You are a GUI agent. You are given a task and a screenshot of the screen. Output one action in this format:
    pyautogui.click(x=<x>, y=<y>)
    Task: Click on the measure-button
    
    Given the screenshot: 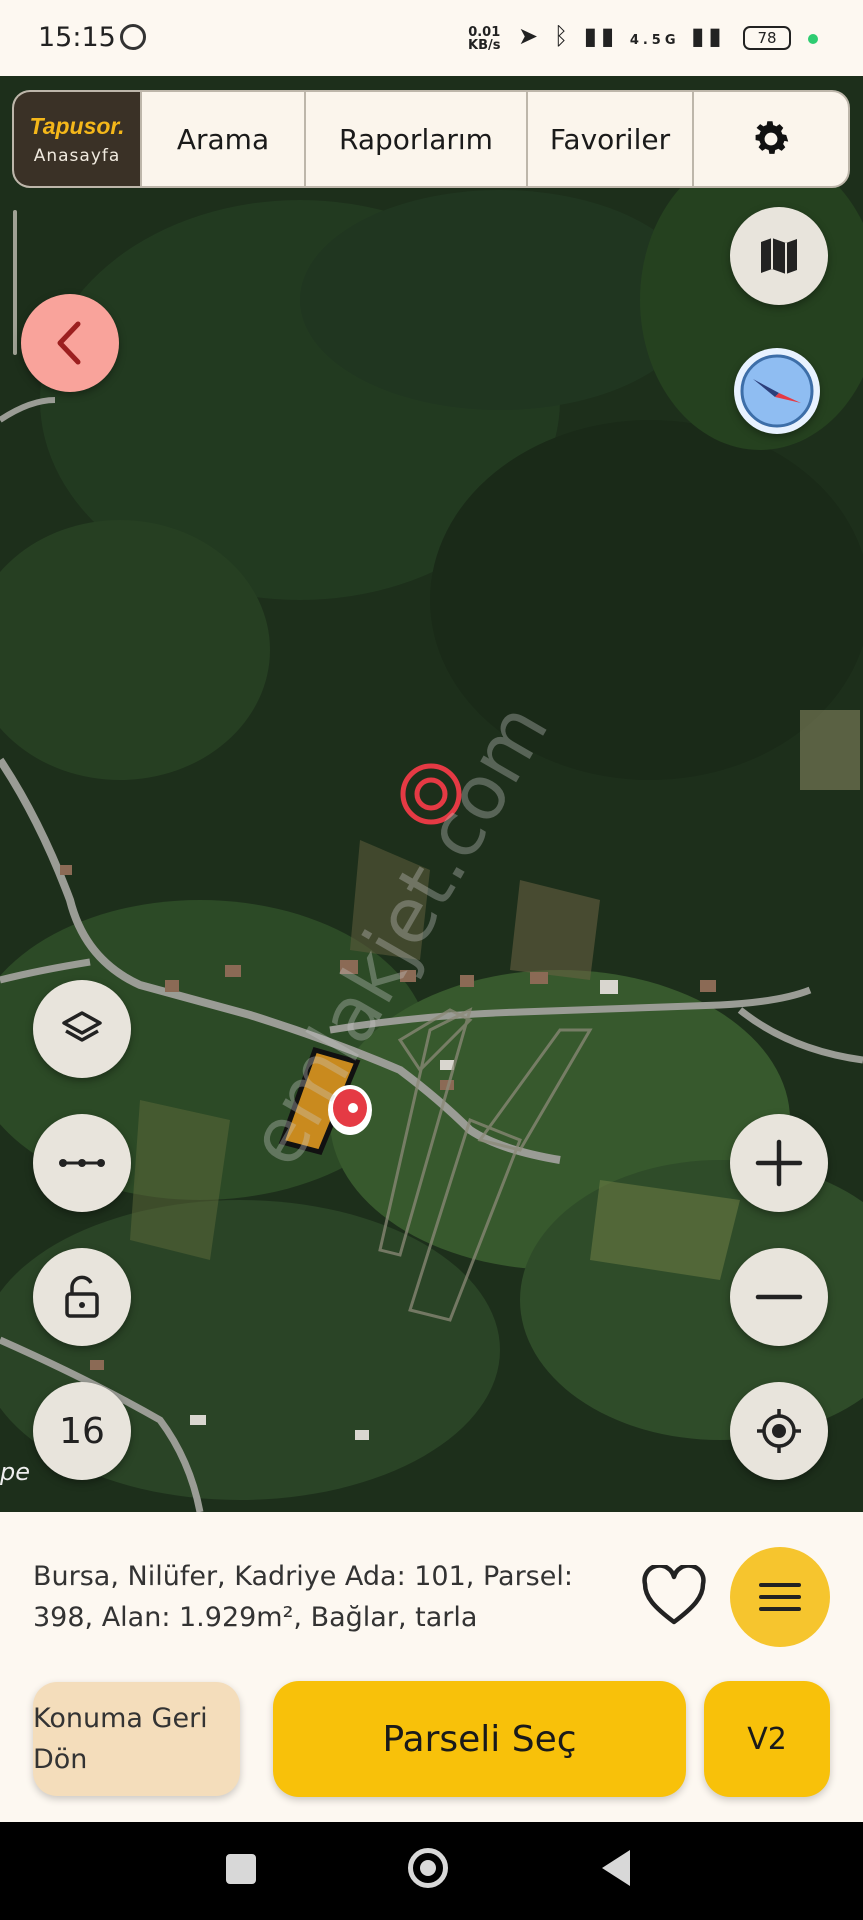 What is the action you would take?
    pyautogui.click(x=82, y=1163)
    